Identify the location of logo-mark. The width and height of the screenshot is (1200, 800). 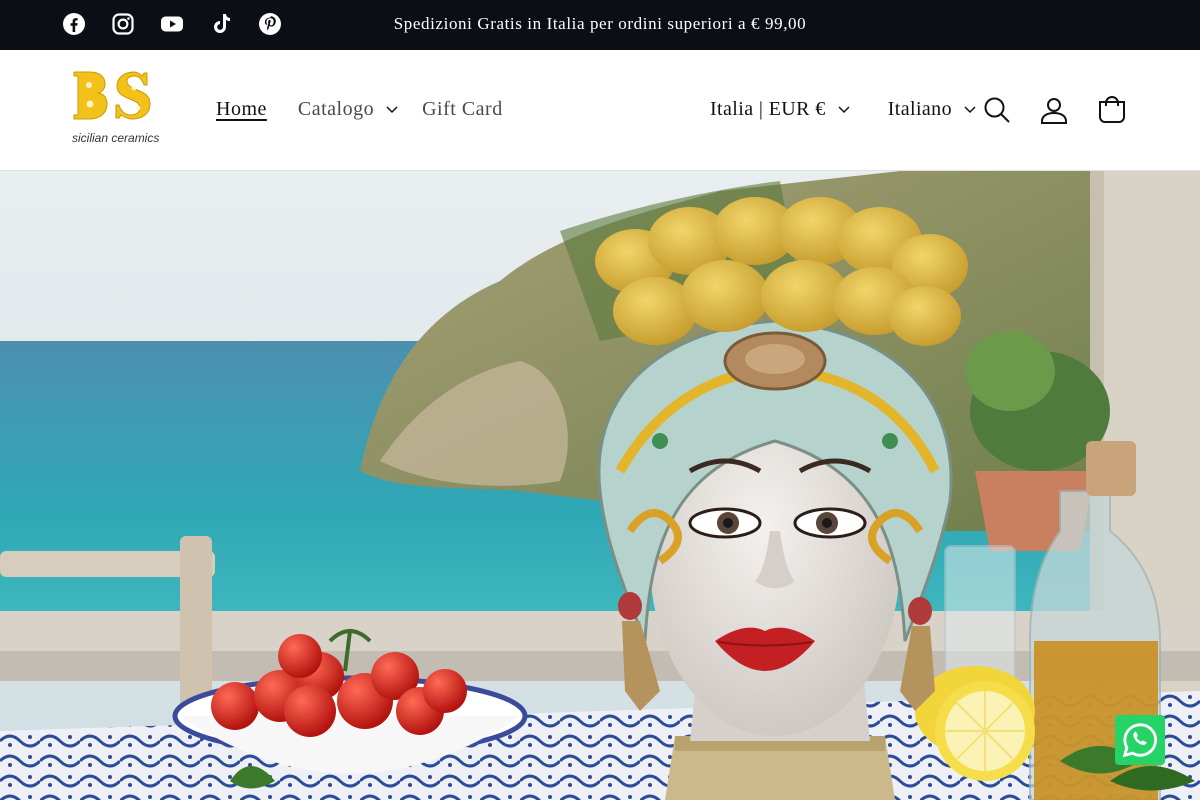
(112, 95).